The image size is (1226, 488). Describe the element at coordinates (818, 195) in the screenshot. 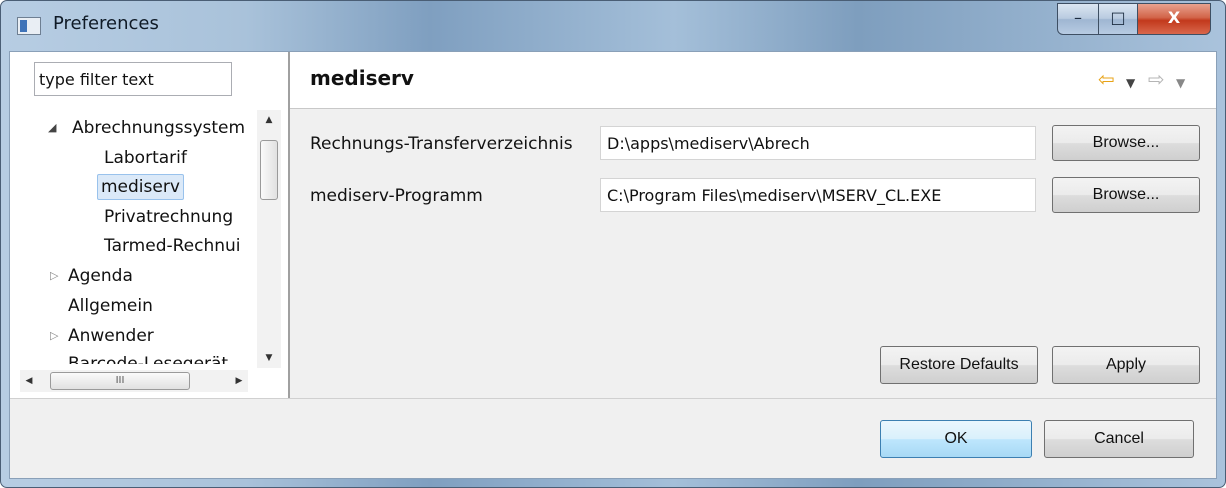

I see `program-field` at that location.